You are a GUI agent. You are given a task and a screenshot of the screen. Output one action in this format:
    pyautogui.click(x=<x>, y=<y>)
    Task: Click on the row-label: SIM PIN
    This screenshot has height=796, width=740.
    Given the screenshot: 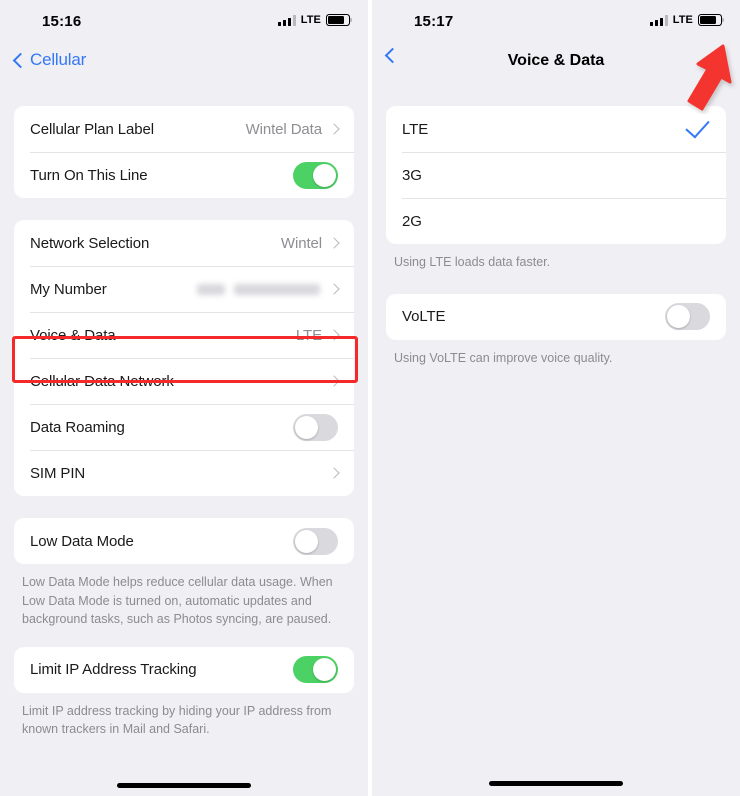 What is the action you would take?
    pyautogui.click(x=58, y=473)
    